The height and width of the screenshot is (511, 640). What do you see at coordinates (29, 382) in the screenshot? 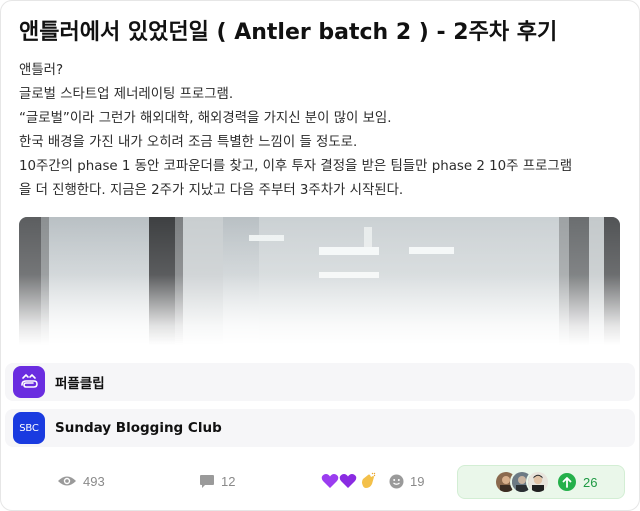
I see `paperclip-icon` at bounding box center [29, 382].